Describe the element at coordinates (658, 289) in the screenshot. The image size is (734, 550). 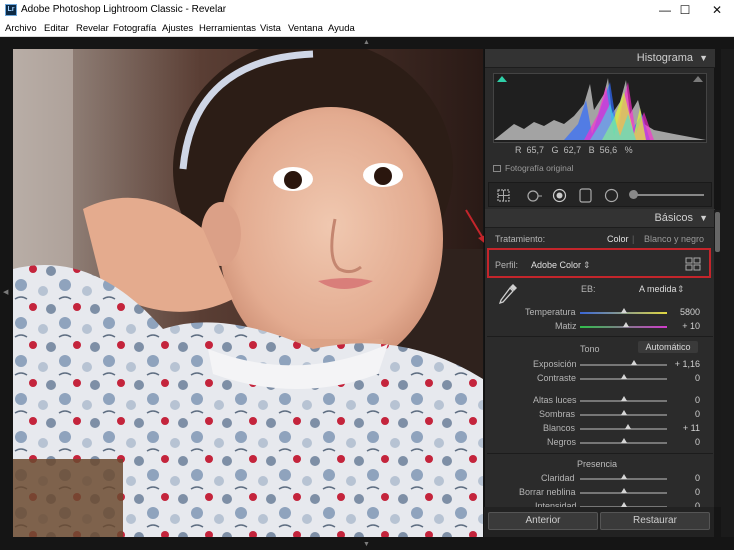
I see `wb-dropdown: A medida` at that location.